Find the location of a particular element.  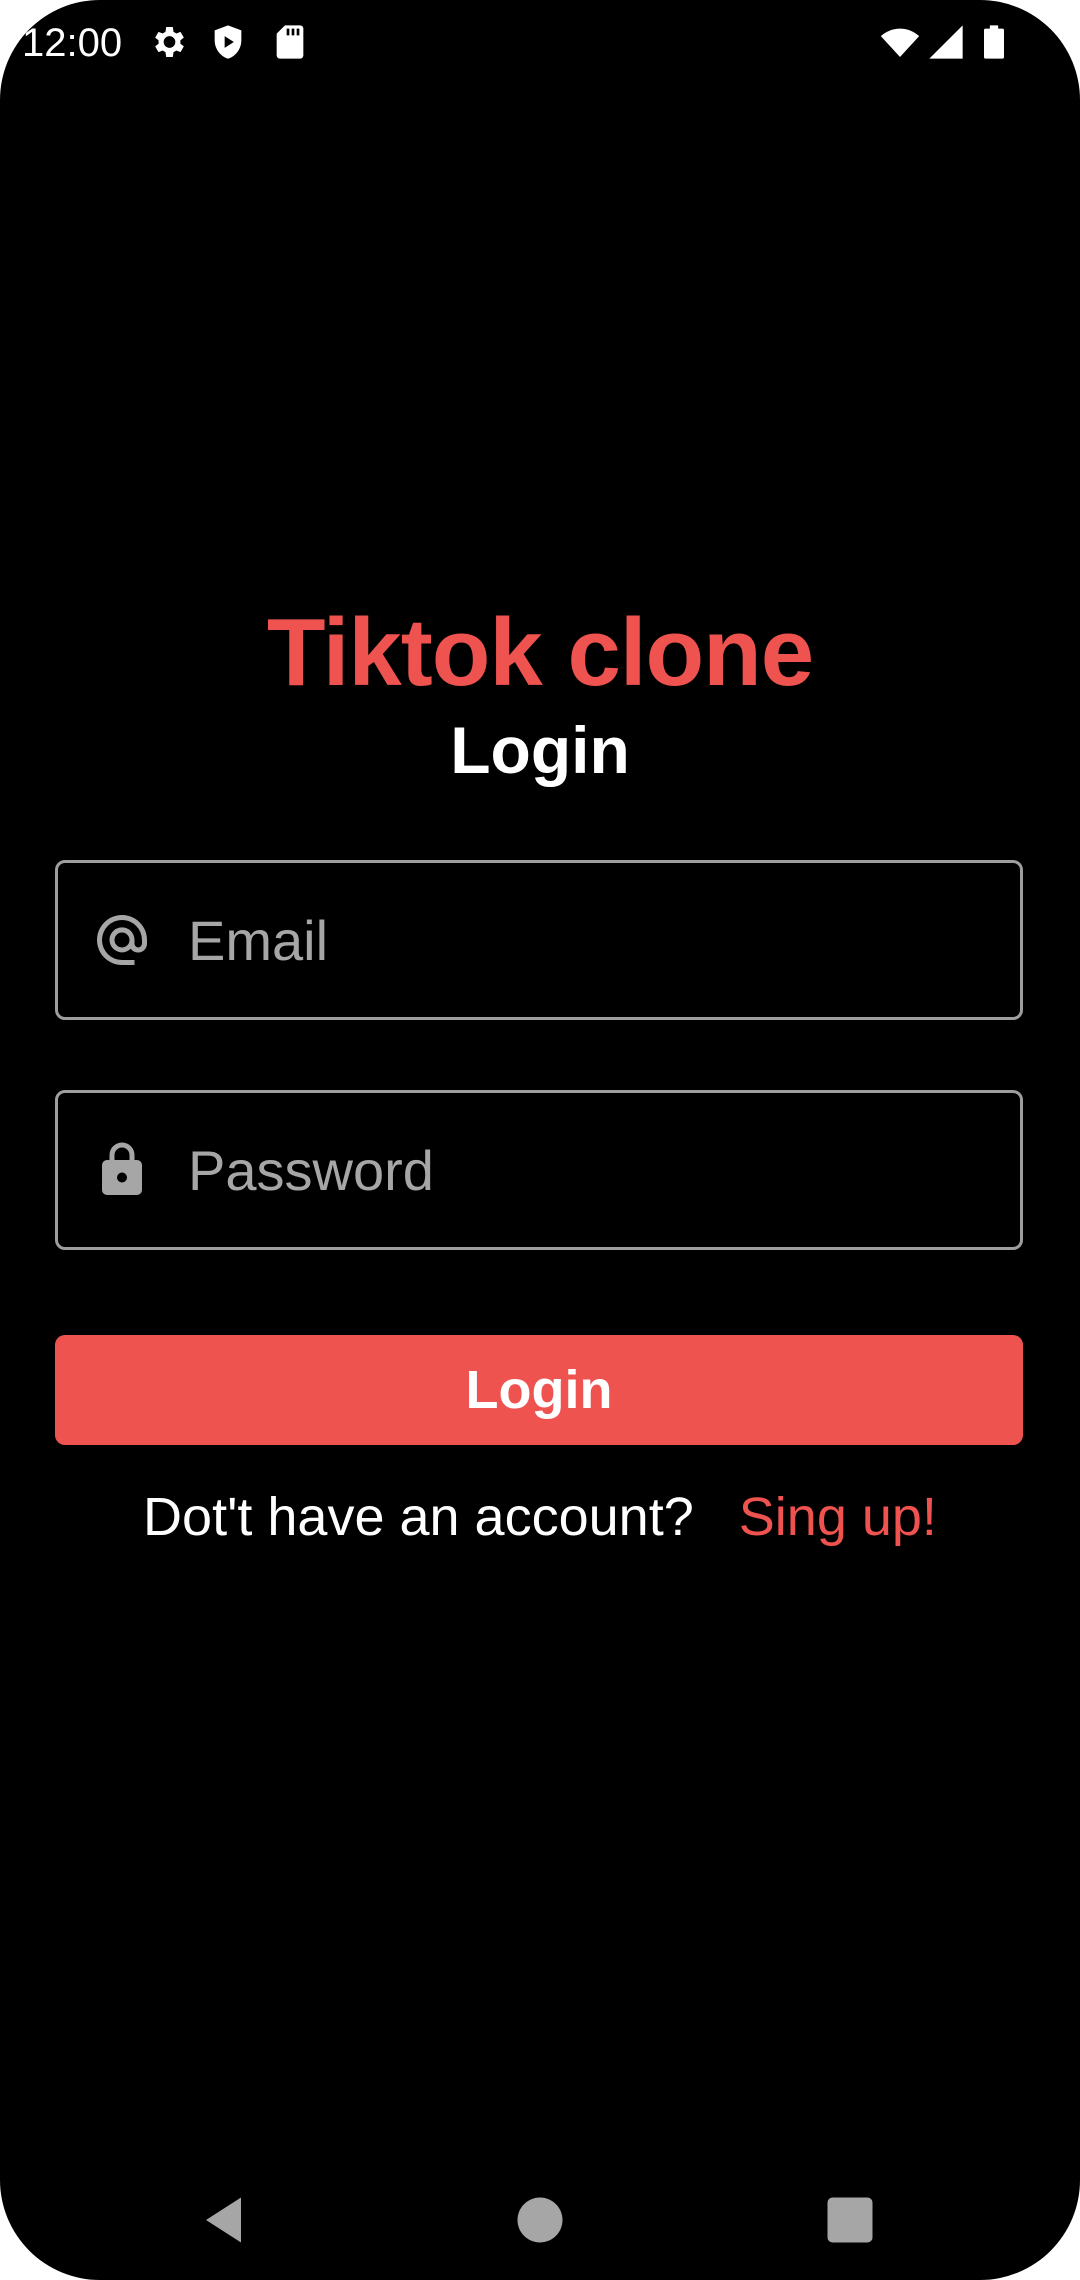

password-input is located at coordinates (588, 1170).